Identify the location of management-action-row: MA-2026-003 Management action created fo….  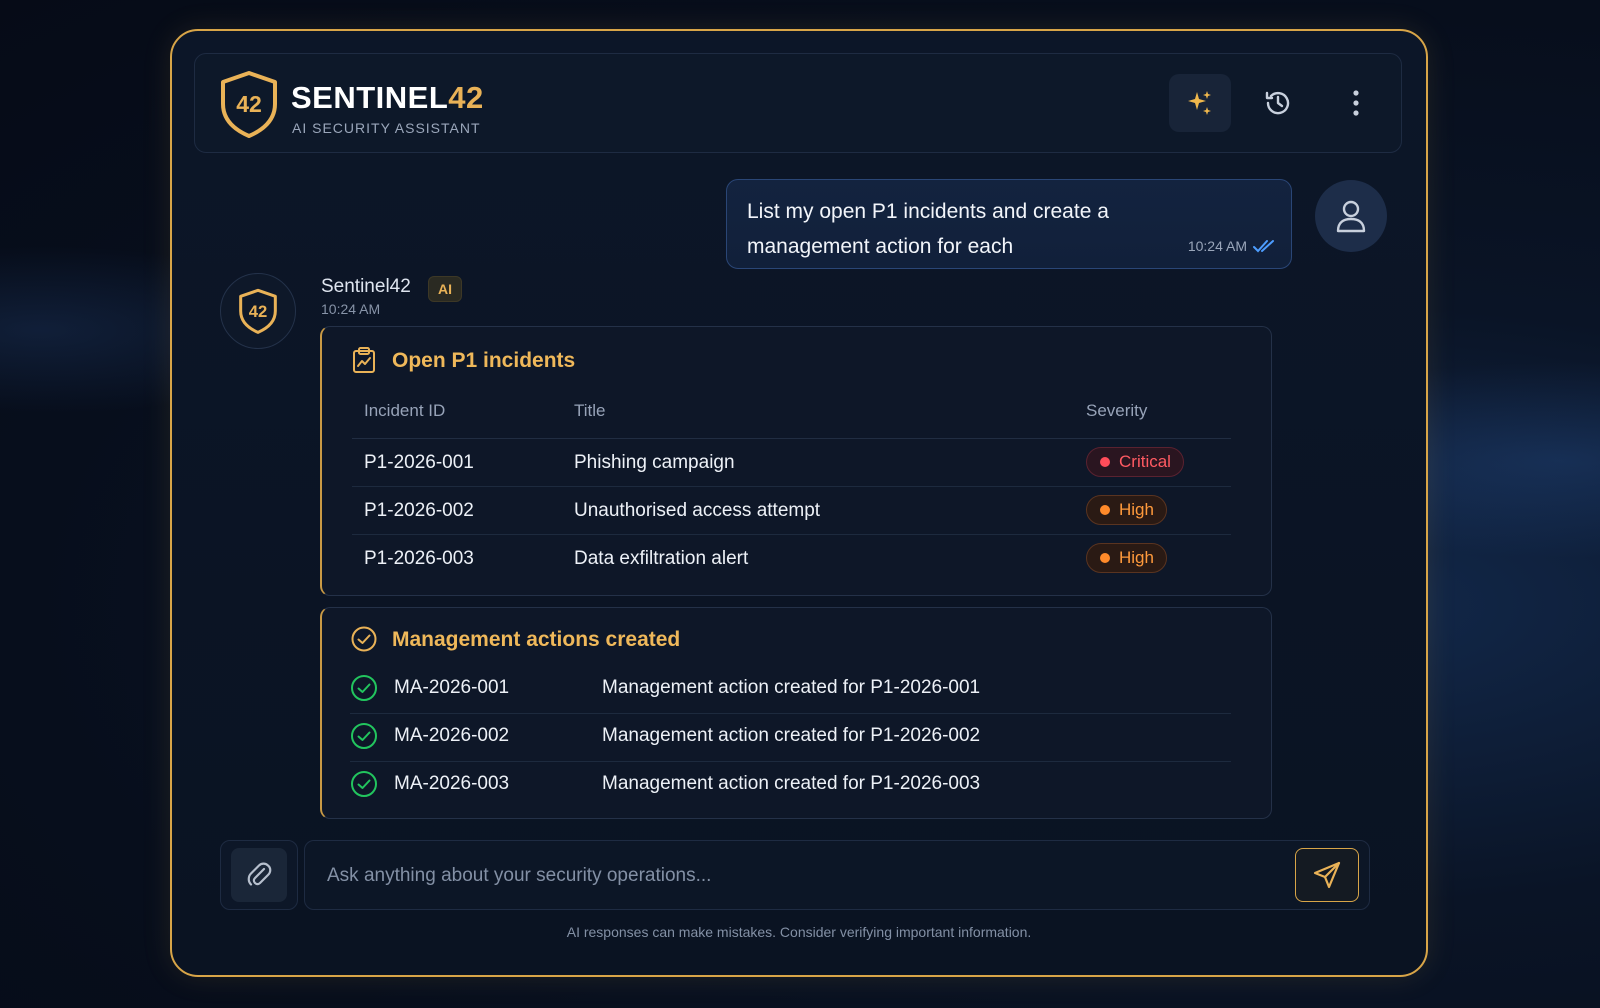
(790, 786).